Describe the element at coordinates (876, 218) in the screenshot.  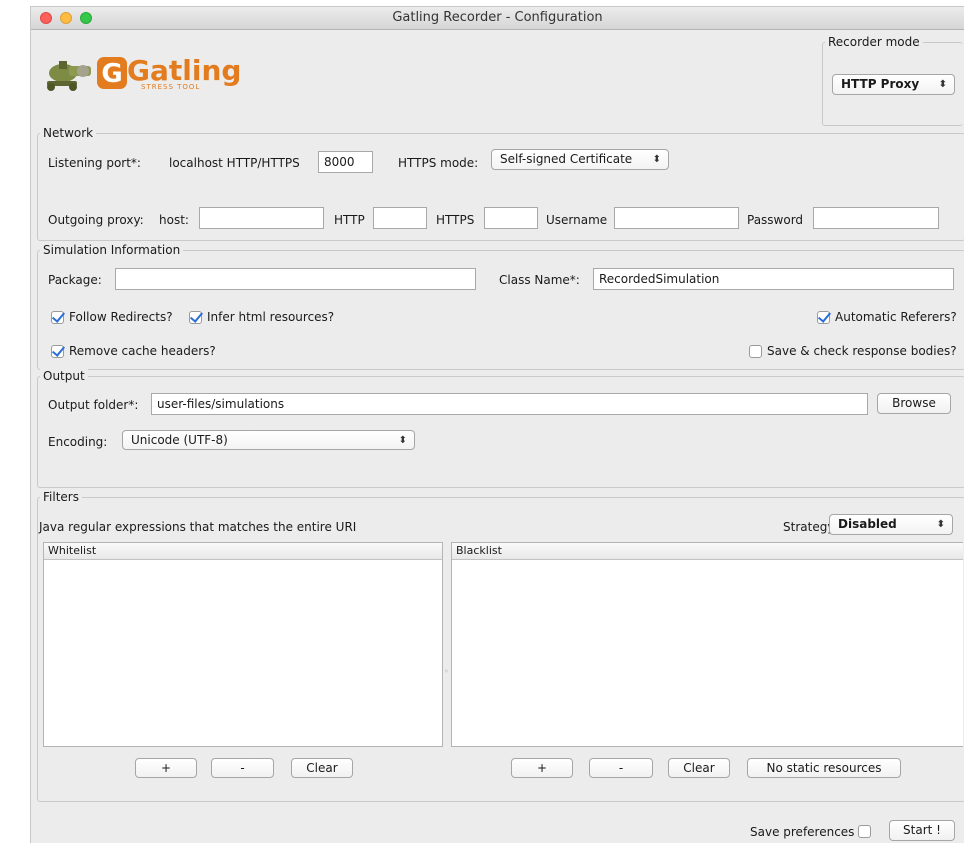
I see `password-input` at that location.